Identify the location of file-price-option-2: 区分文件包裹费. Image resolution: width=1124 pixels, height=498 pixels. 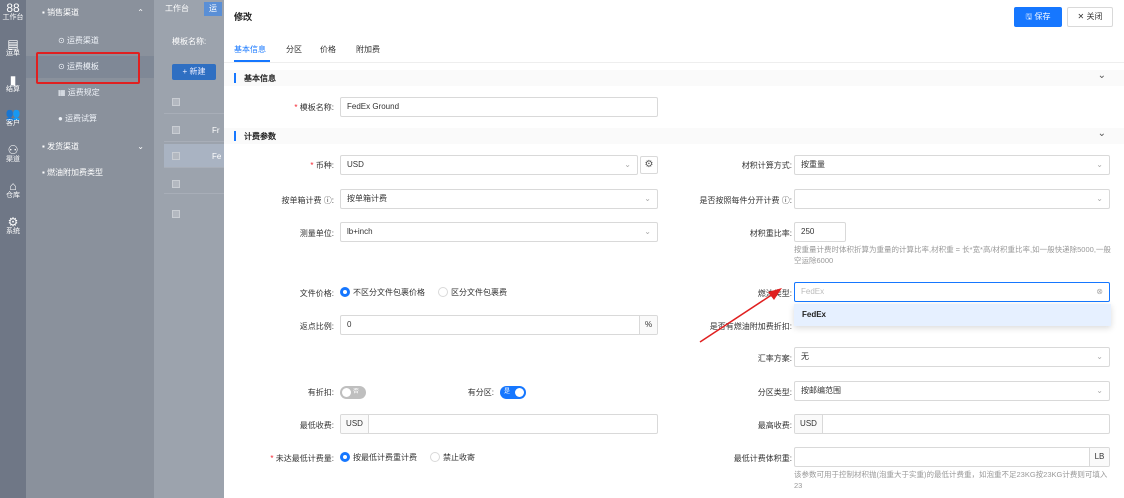
(472, 292).